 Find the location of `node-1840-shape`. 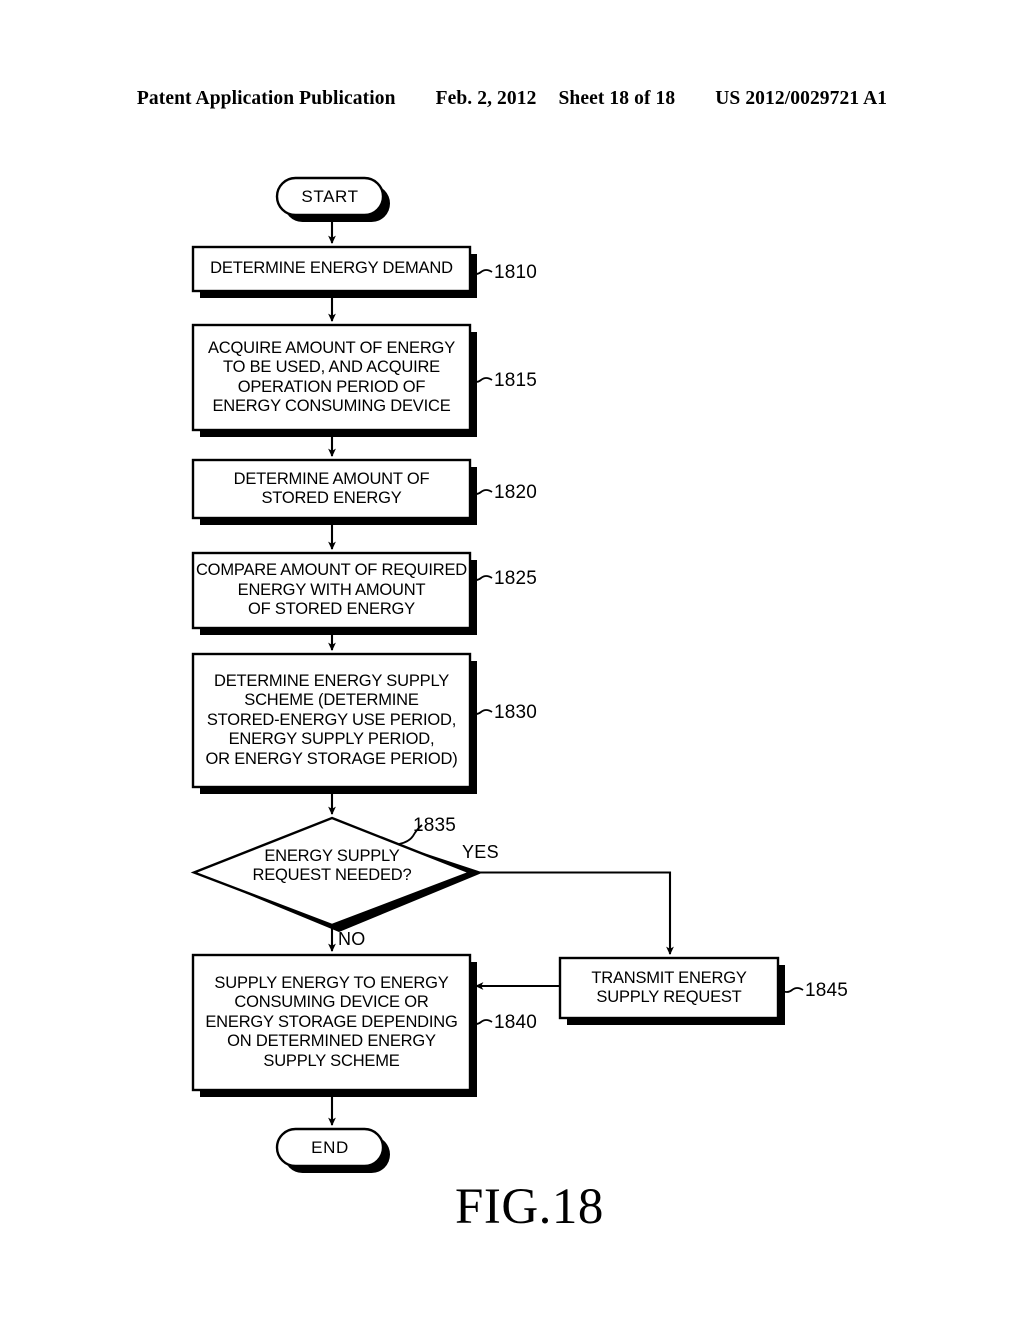

node-1840-shape is located at coordinates (331, 1022).